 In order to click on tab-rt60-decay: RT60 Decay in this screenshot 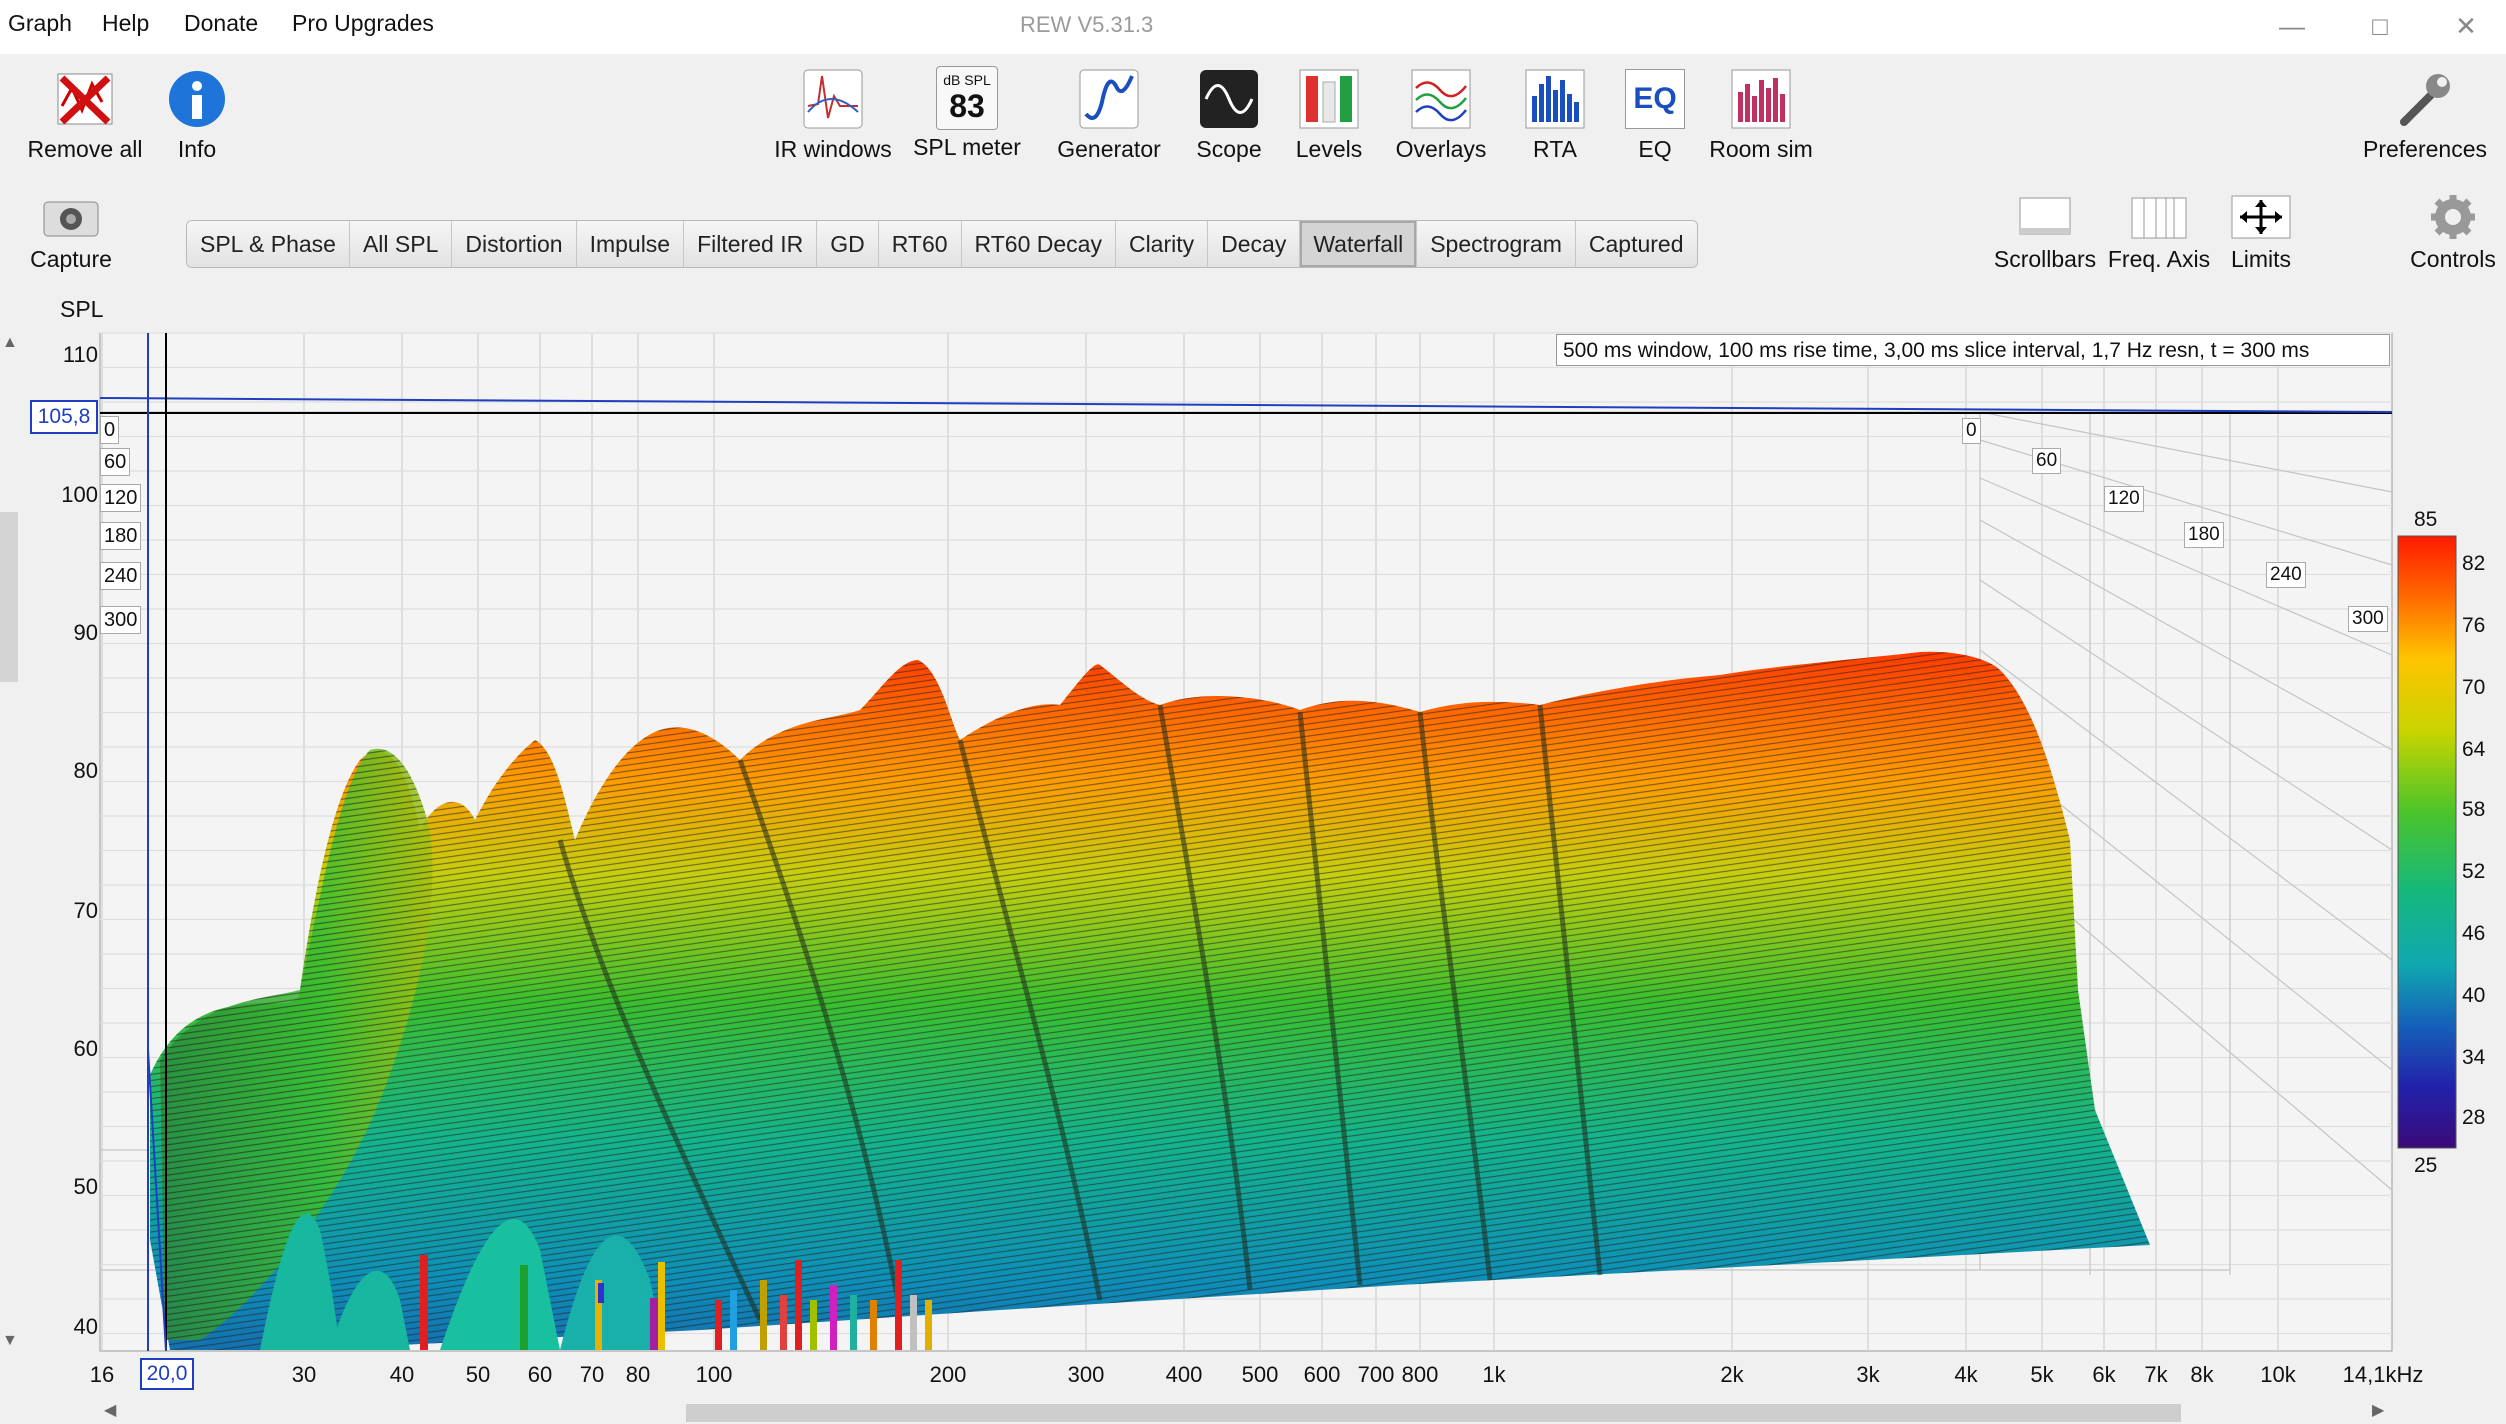, I will do `click(1038, 244)`.